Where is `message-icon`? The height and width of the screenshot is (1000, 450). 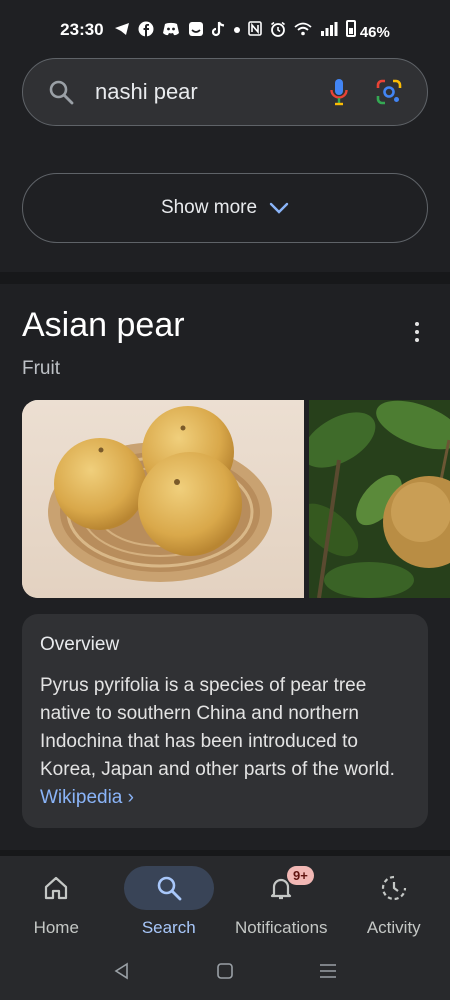 message-icon is located at coordinates (196, 30).